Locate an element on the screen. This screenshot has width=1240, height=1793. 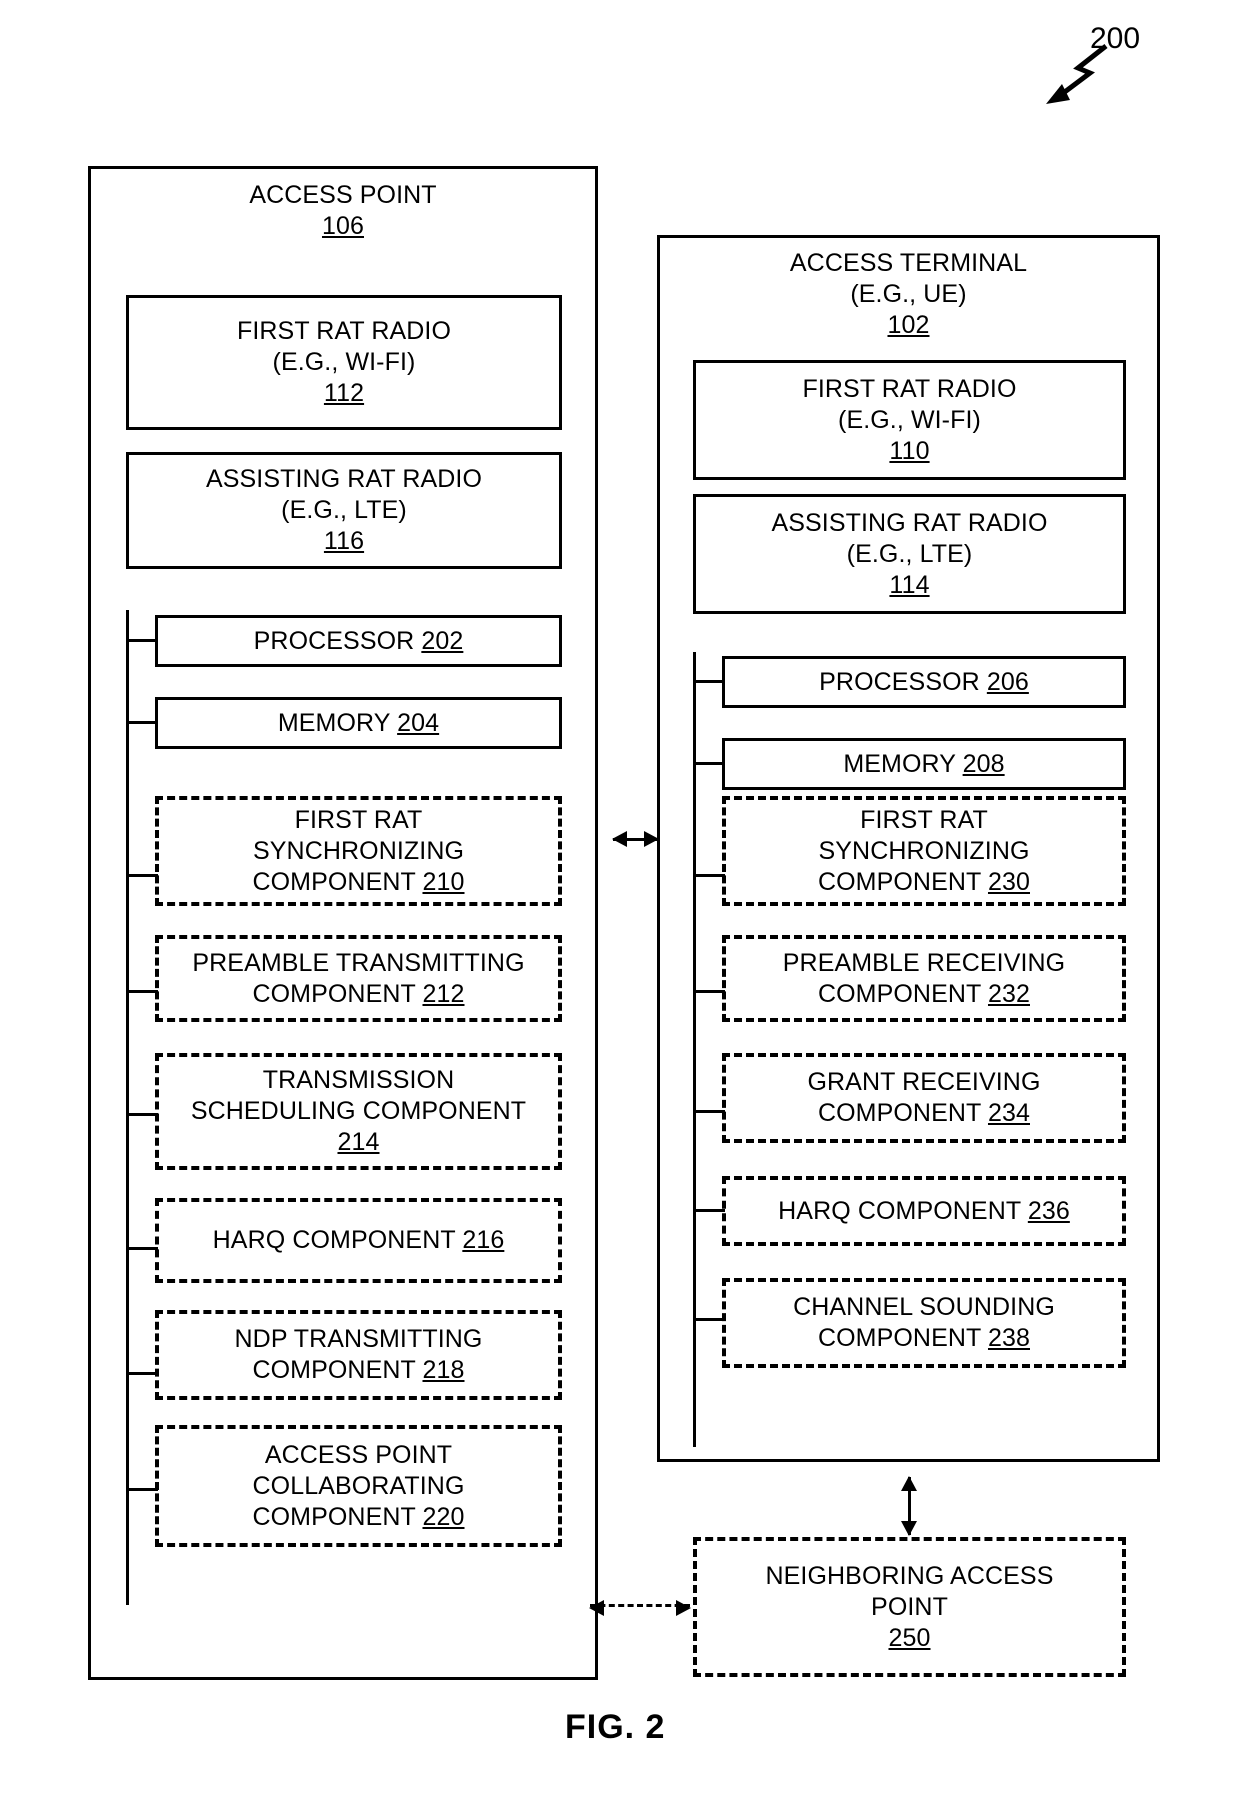
at-block-harq-component: HARQ COMPONENT 236 is located at coordinates (924, 1211).